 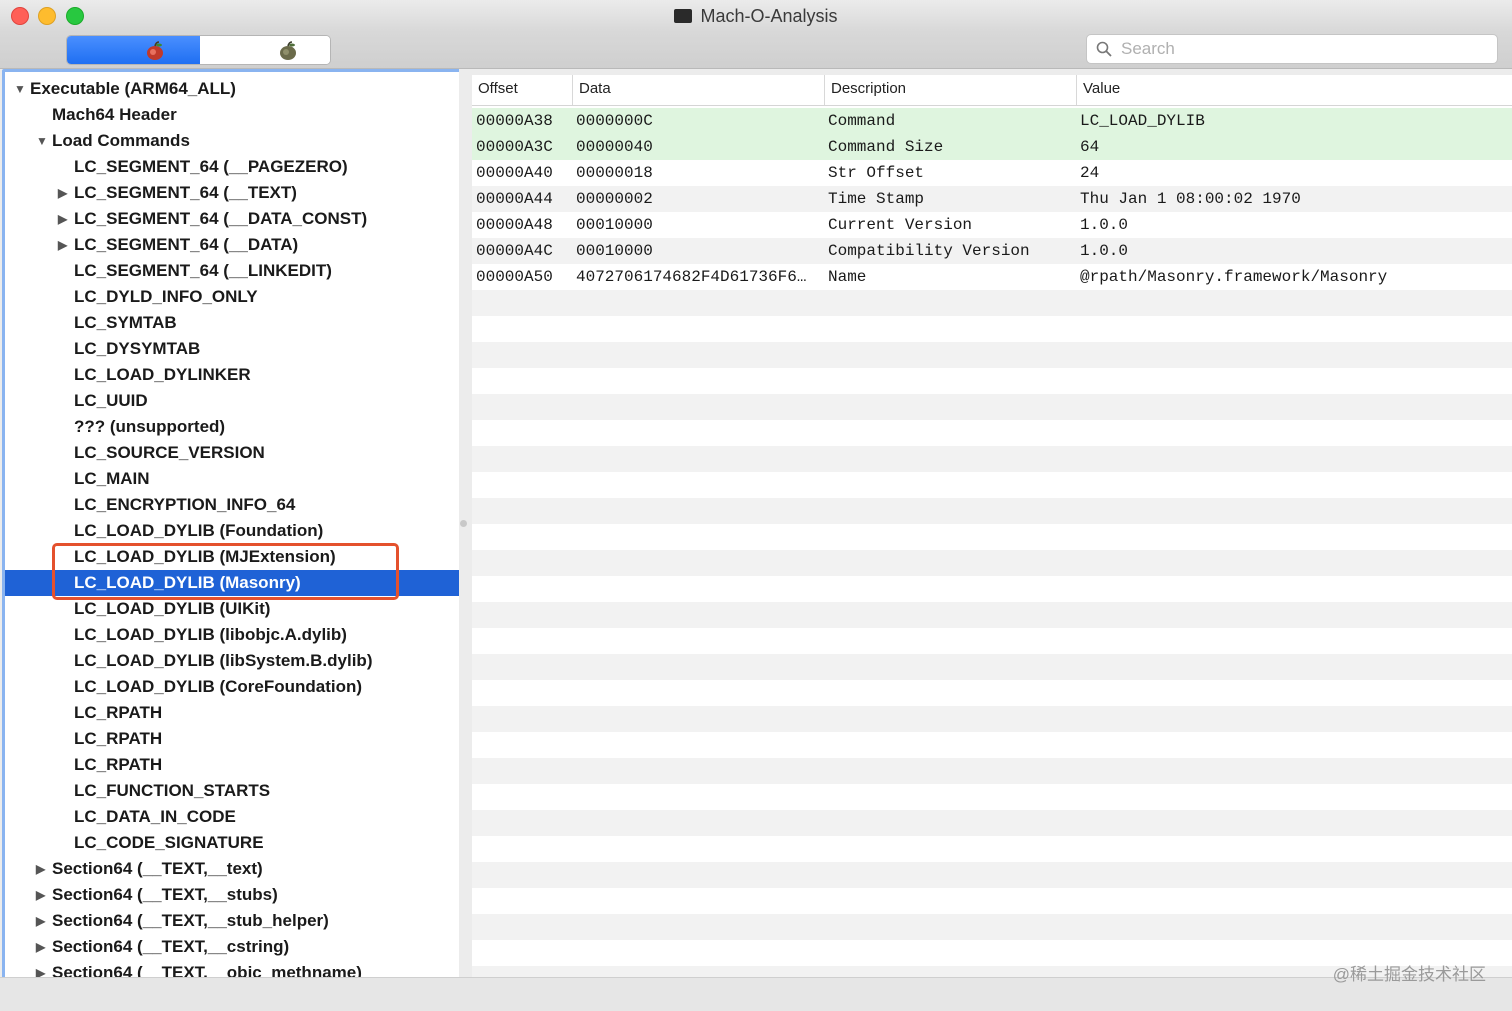 I want to click on tree-item: LC_DYSYMTAB, so click(x=232, y=349).